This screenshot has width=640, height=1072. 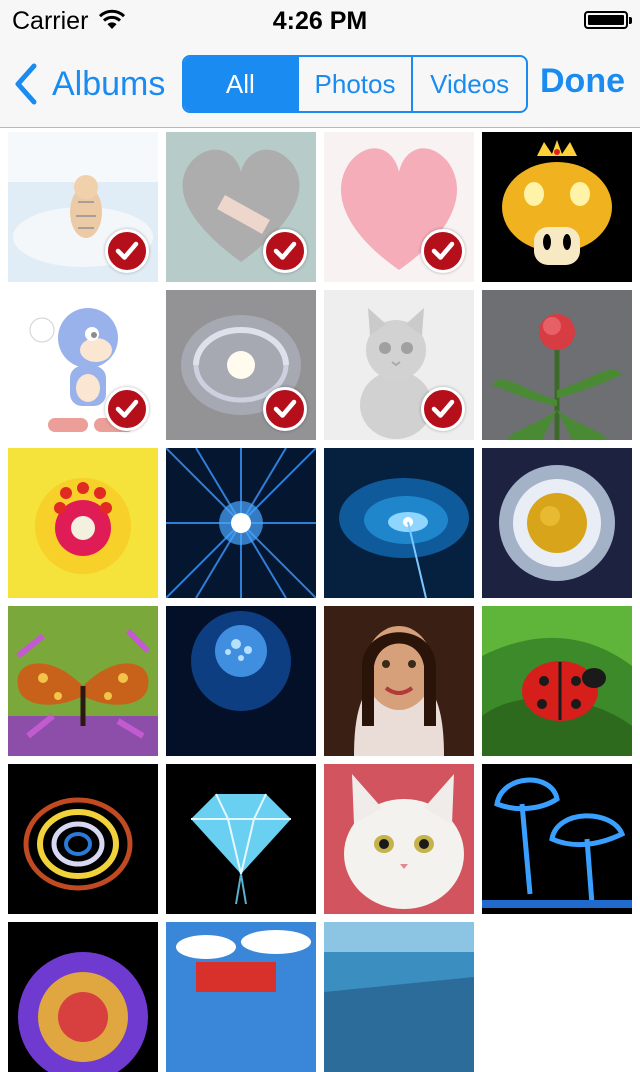 I want to click on status-bar: Carrier 4:26 PM, so click(x=320, y=20).